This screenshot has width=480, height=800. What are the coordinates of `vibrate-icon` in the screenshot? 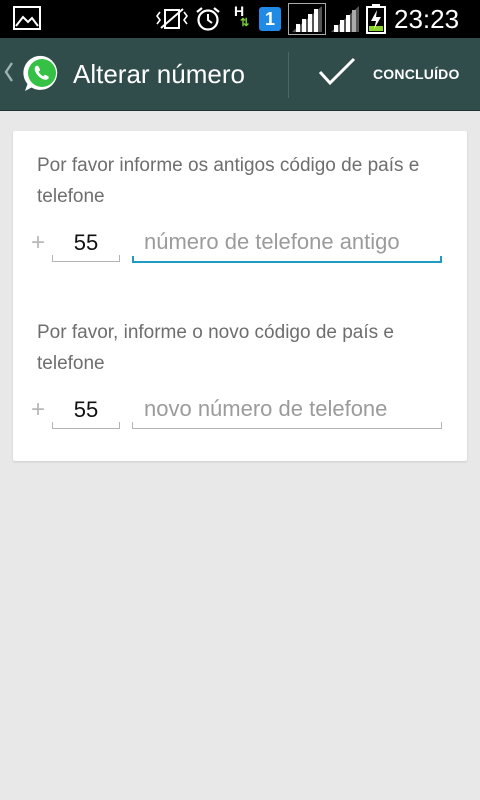 It's located at (172, 21).